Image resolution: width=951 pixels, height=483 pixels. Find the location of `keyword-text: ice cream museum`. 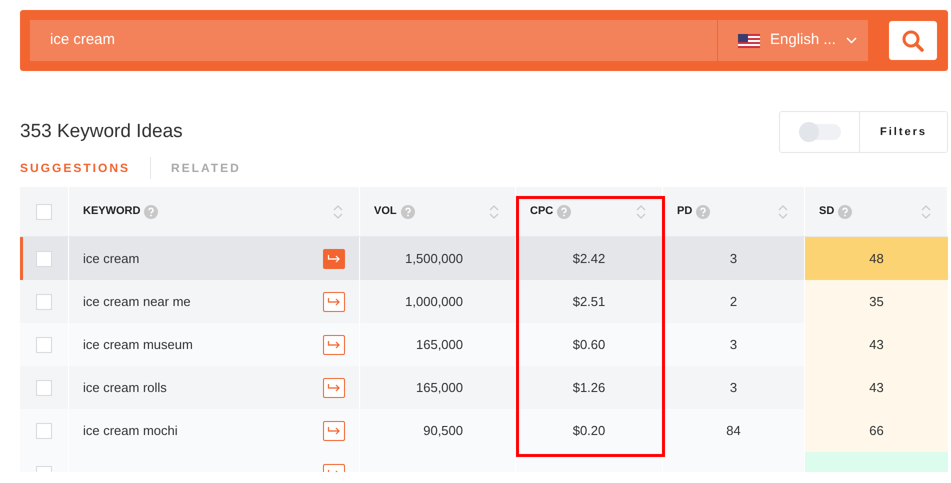

keyword-text: ice cream museum is located at coordinates (138, 345).